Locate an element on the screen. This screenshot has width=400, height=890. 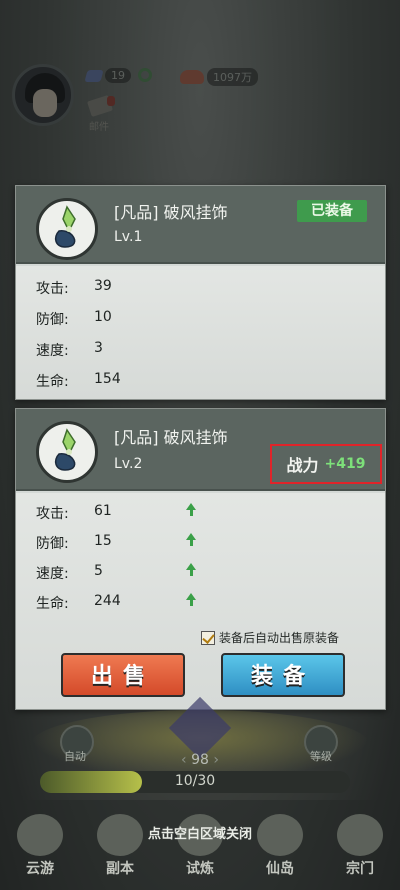
stage-number-value: 98 is located at coordinates (200, 760).